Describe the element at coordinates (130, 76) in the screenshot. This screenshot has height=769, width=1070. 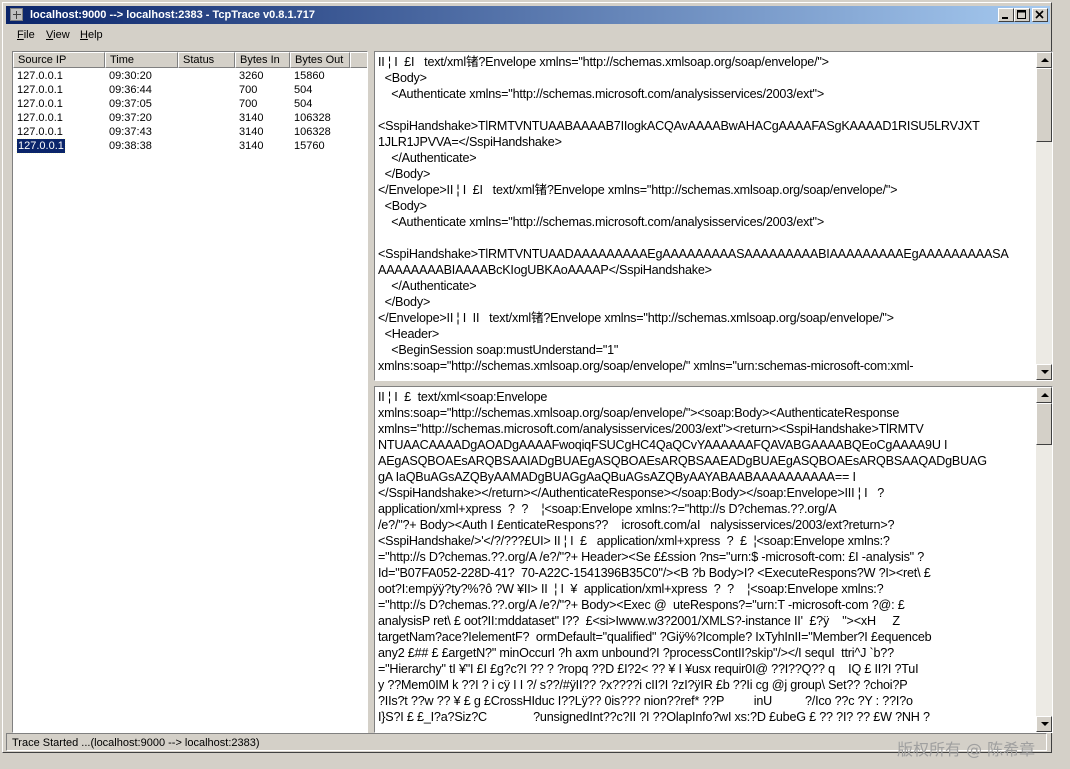
I see `cell-time: 09:30:20` at that location.